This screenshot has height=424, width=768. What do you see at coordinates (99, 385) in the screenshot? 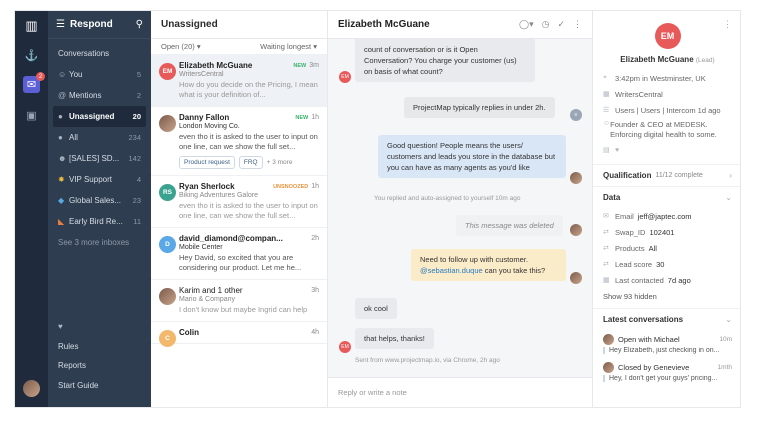
I see `nav-start-guide: Start Guide` at bounding box center [99, 385].